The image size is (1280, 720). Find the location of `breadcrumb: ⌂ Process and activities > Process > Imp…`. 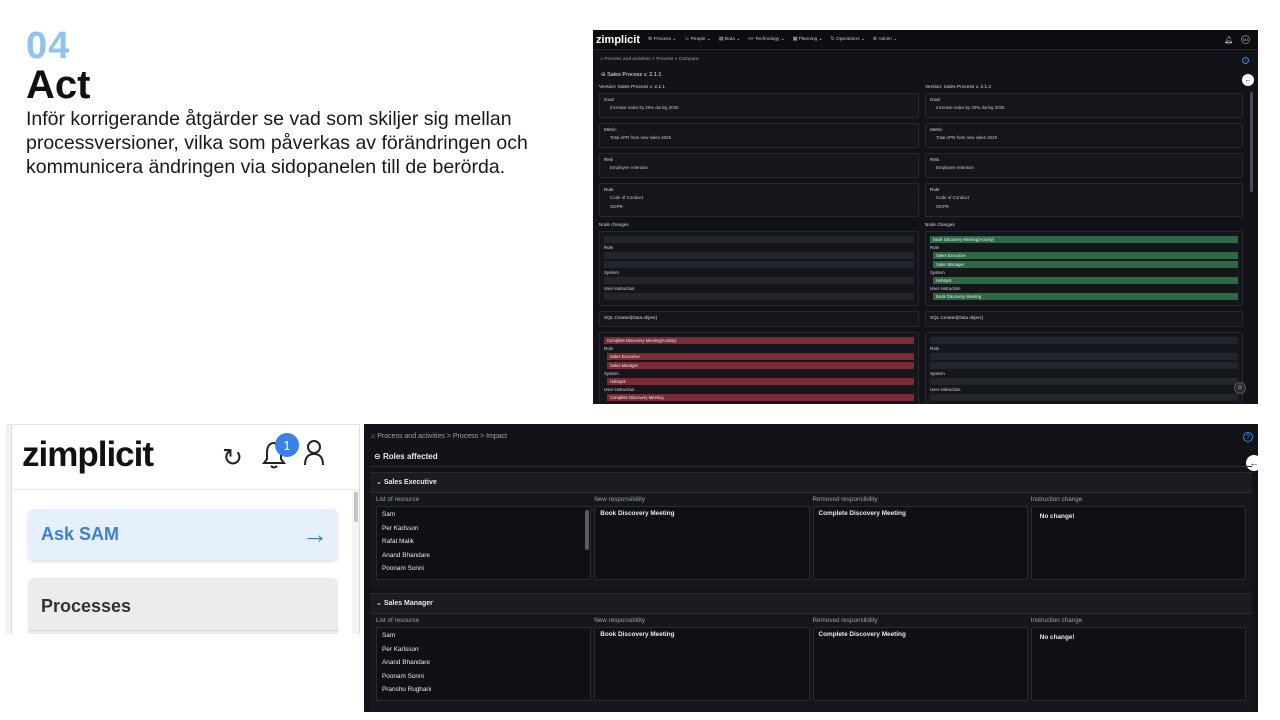

breadcrumb: ⌂ Process and activities > Process > Imp… is located at coordinates (439, 436).